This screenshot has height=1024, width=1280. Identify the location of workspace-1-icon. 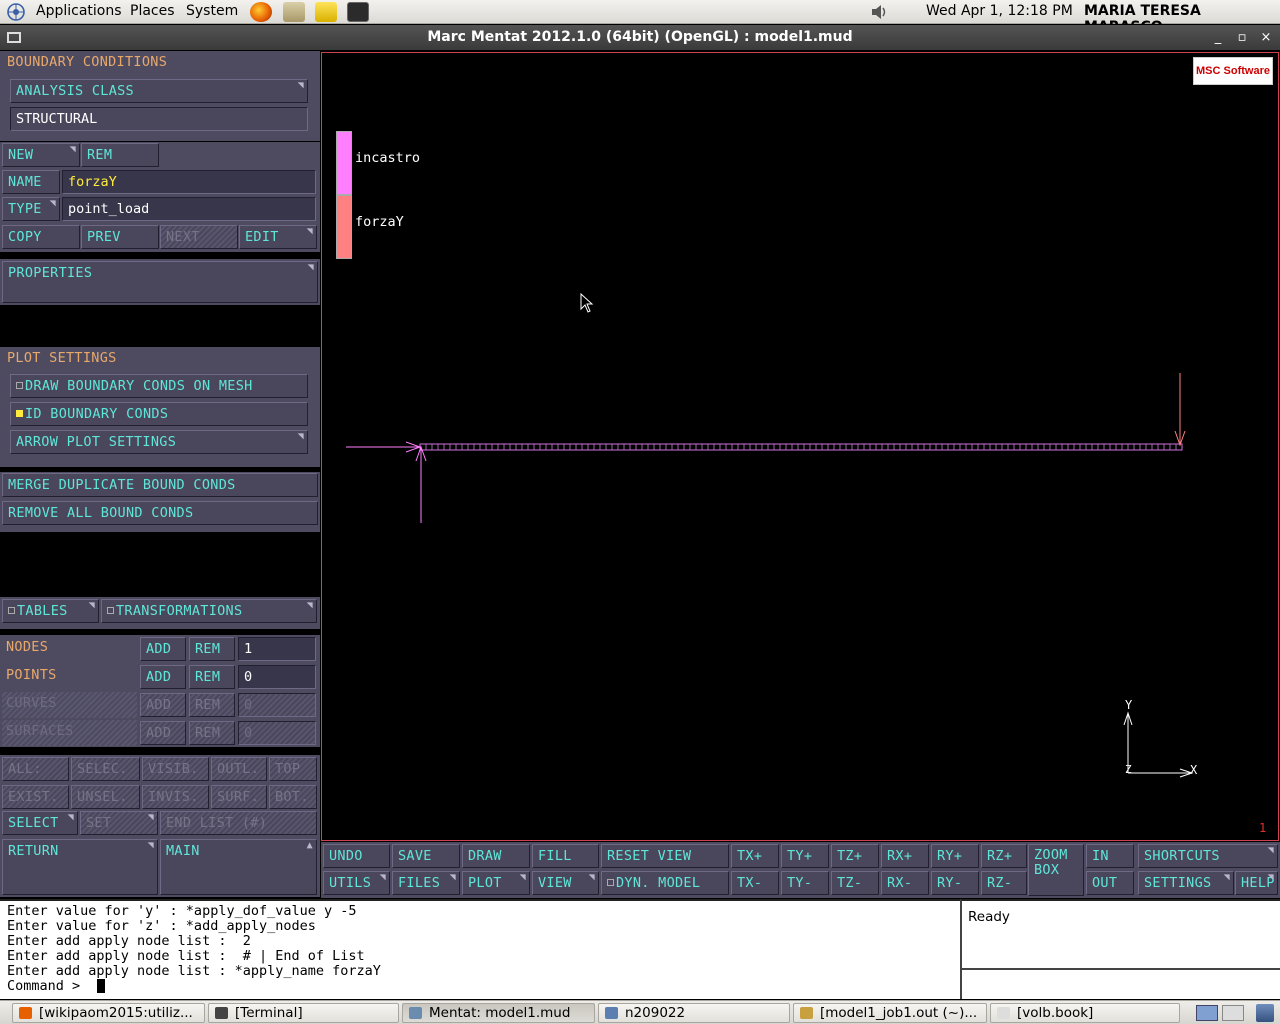
(1207, 1013).